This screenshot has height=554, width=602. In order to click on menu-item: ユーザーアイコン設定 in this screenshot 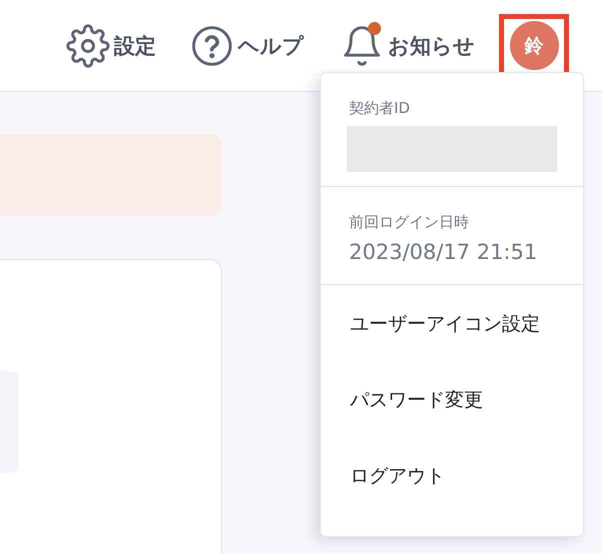, I will do `click(452, 324)`.